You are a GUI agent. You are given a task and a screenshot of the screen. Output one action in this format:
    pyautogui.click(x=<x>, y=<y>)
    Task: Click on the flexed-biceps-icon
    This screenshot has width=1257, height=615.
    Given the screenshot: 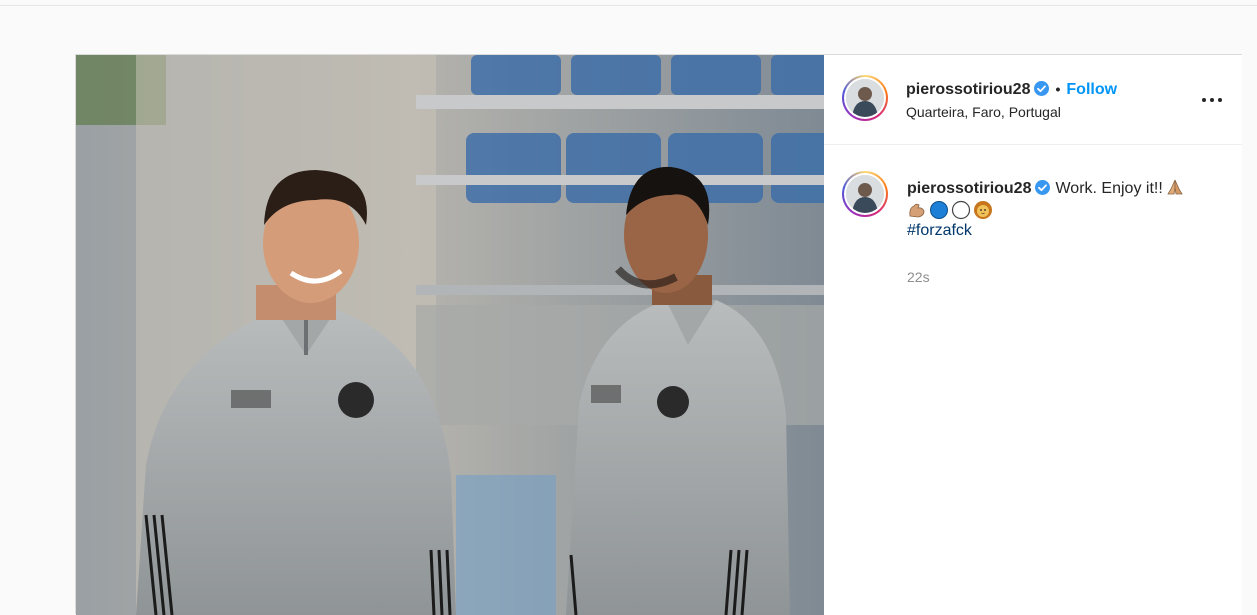 What is the action you would take?
    pyautogui.click(x=917, y=210)
    